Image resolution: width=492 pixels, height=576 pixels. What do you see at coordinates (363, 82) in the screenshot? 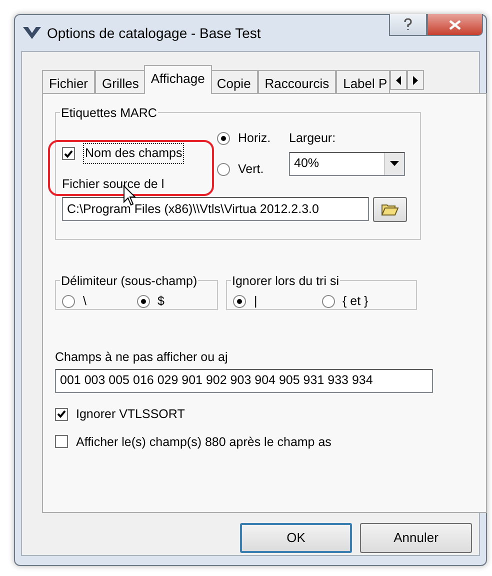
I see `tab: Label P` at bounding box center [363, 82].